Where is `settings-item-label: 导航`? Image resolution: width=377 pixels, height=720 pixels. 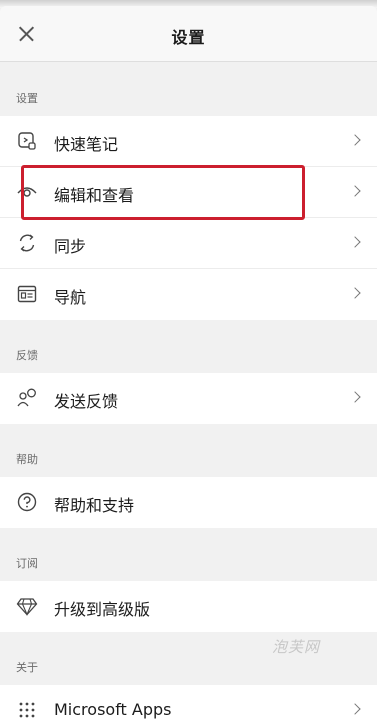 settings-item-label: 导航 is located at coordinates (70, 297).